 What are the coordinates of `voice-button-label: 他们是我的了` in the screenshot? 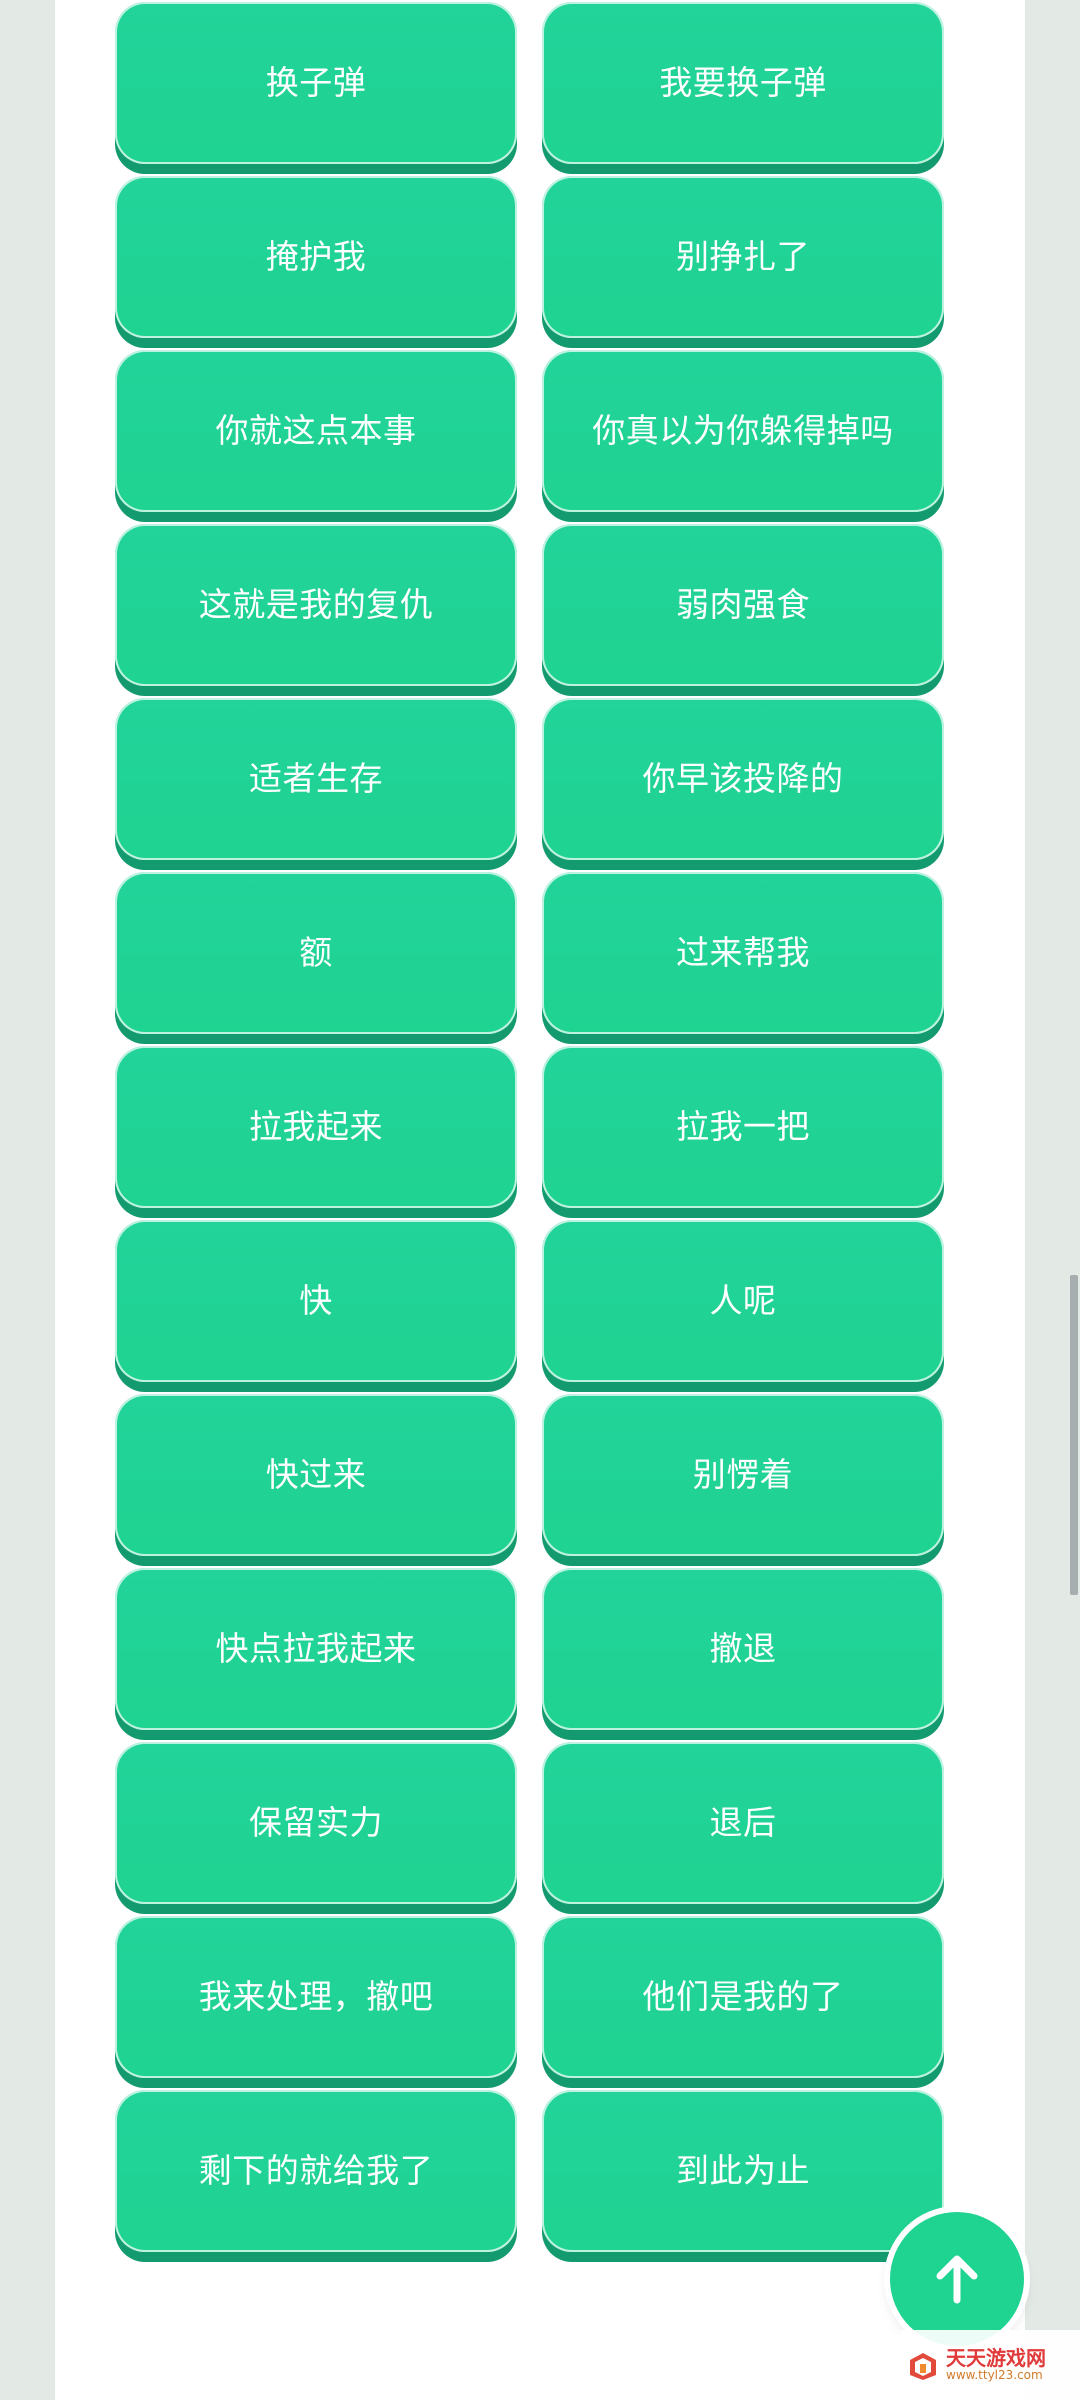 It's located at (743, 1997).